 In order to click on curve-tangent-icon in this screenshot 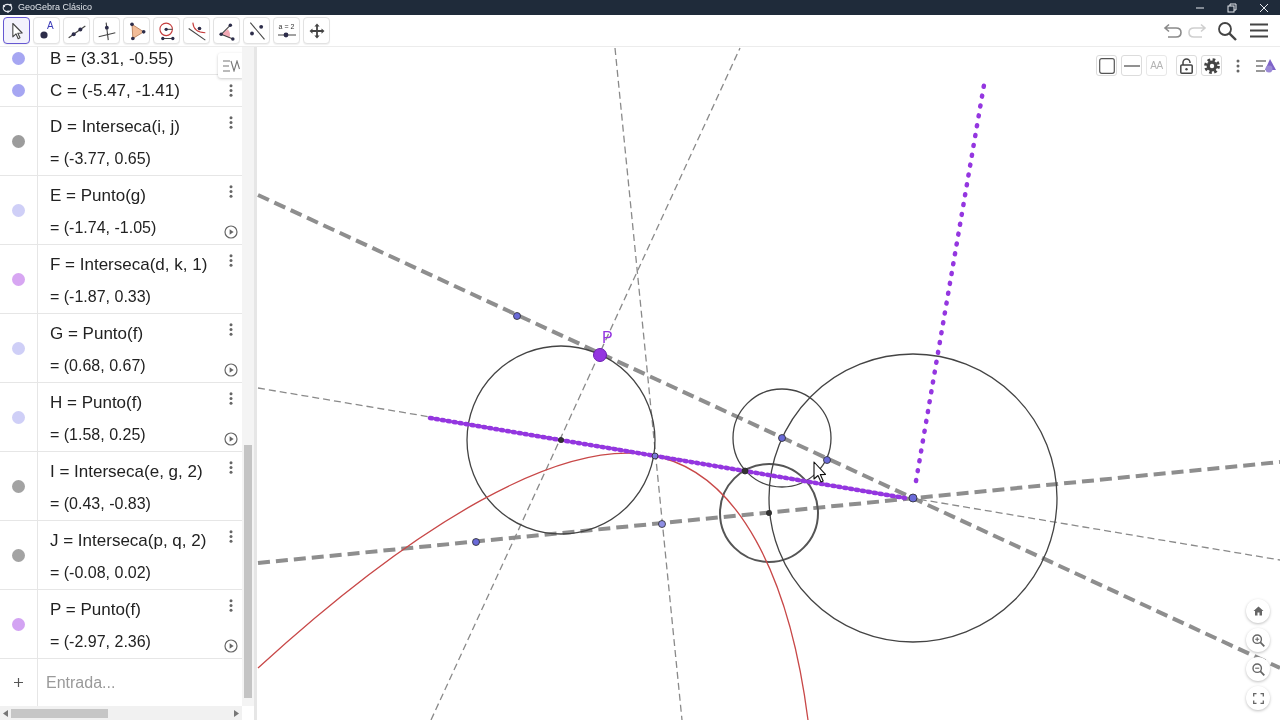, I will do `click(196, 30)`.